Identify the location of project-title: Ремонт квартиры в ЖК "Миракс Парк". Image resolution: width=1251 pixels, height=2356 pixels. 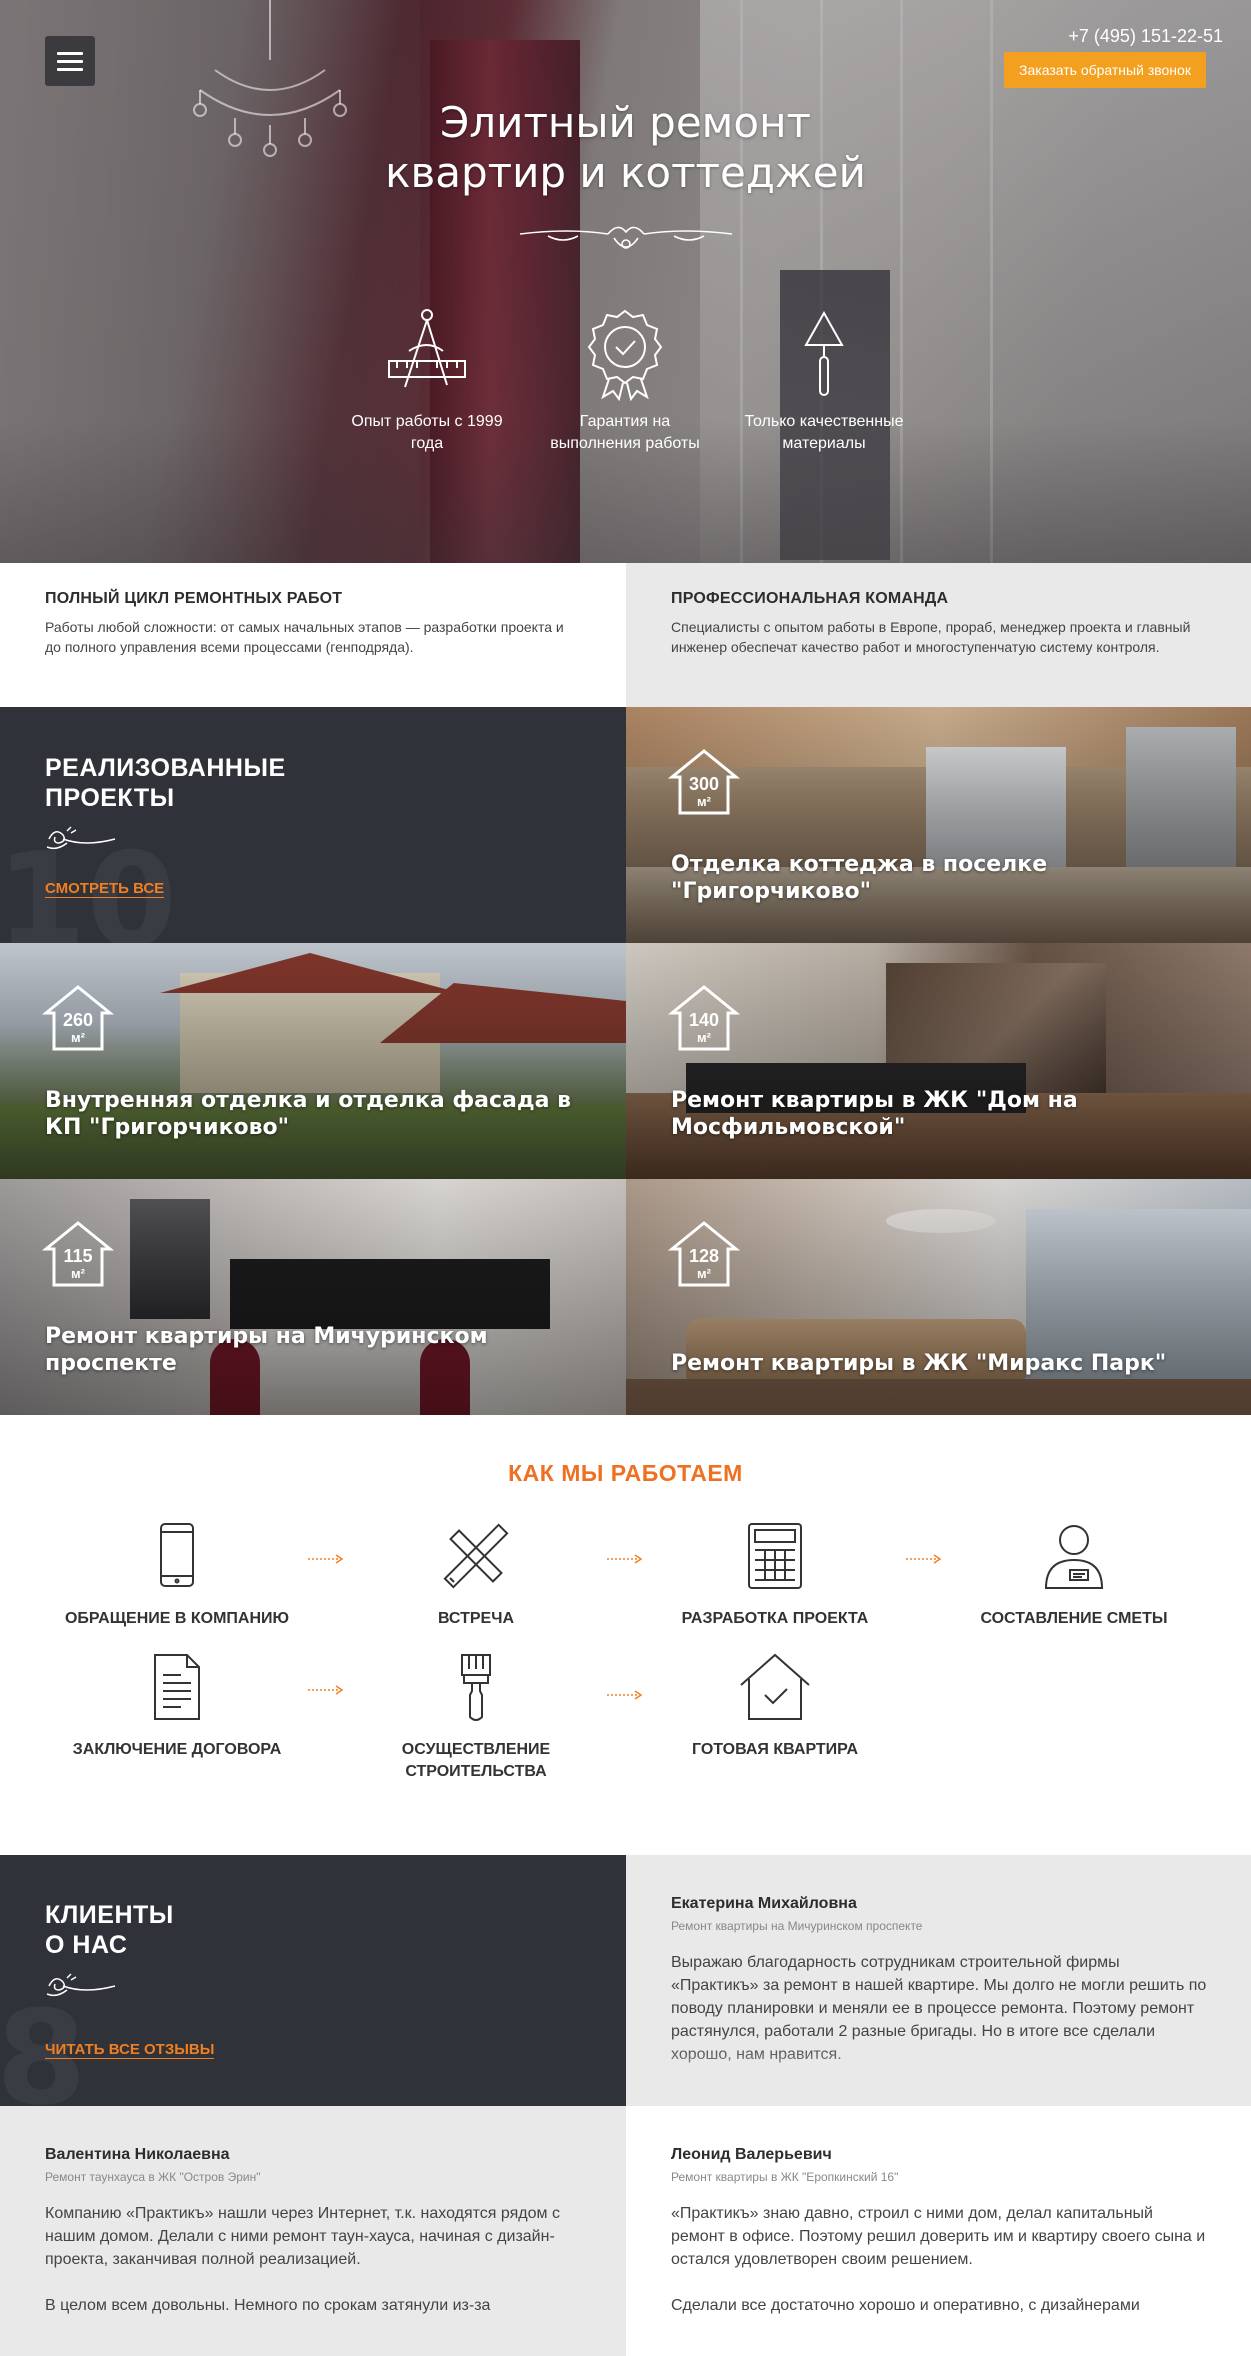
(951, 1363).